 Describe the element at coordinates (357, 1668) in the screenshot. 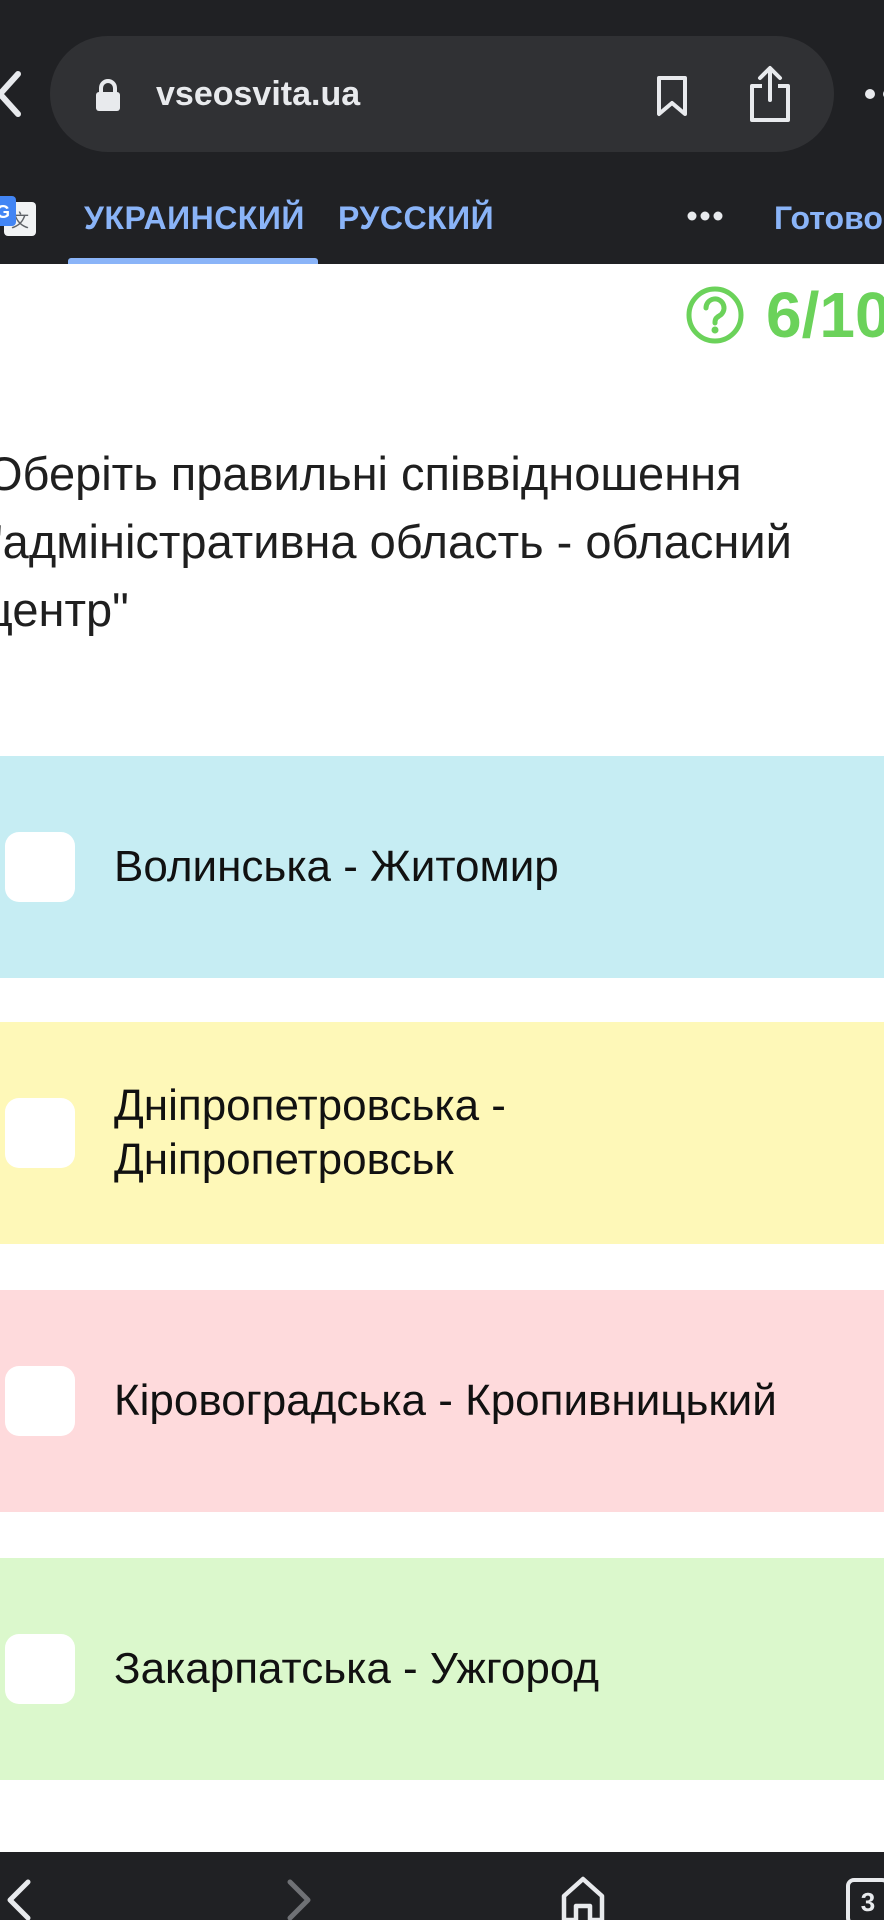

I see `option-label: Закарпатська - Ужгород` at that location.